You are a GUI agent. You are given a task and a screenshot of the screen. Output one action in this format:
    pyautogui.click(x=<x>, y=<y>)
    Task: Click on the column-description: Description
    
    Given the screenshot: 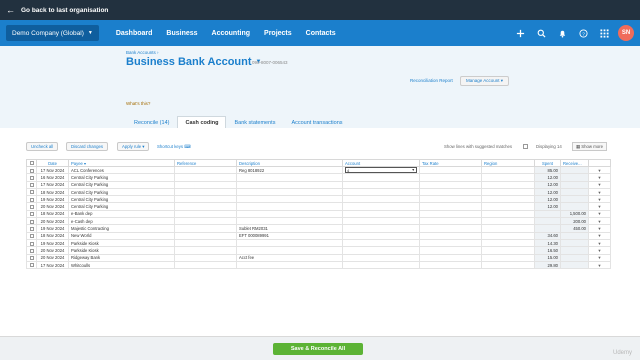 What is the action you would take?
    pyautogui.click(x=289, y=163)
    